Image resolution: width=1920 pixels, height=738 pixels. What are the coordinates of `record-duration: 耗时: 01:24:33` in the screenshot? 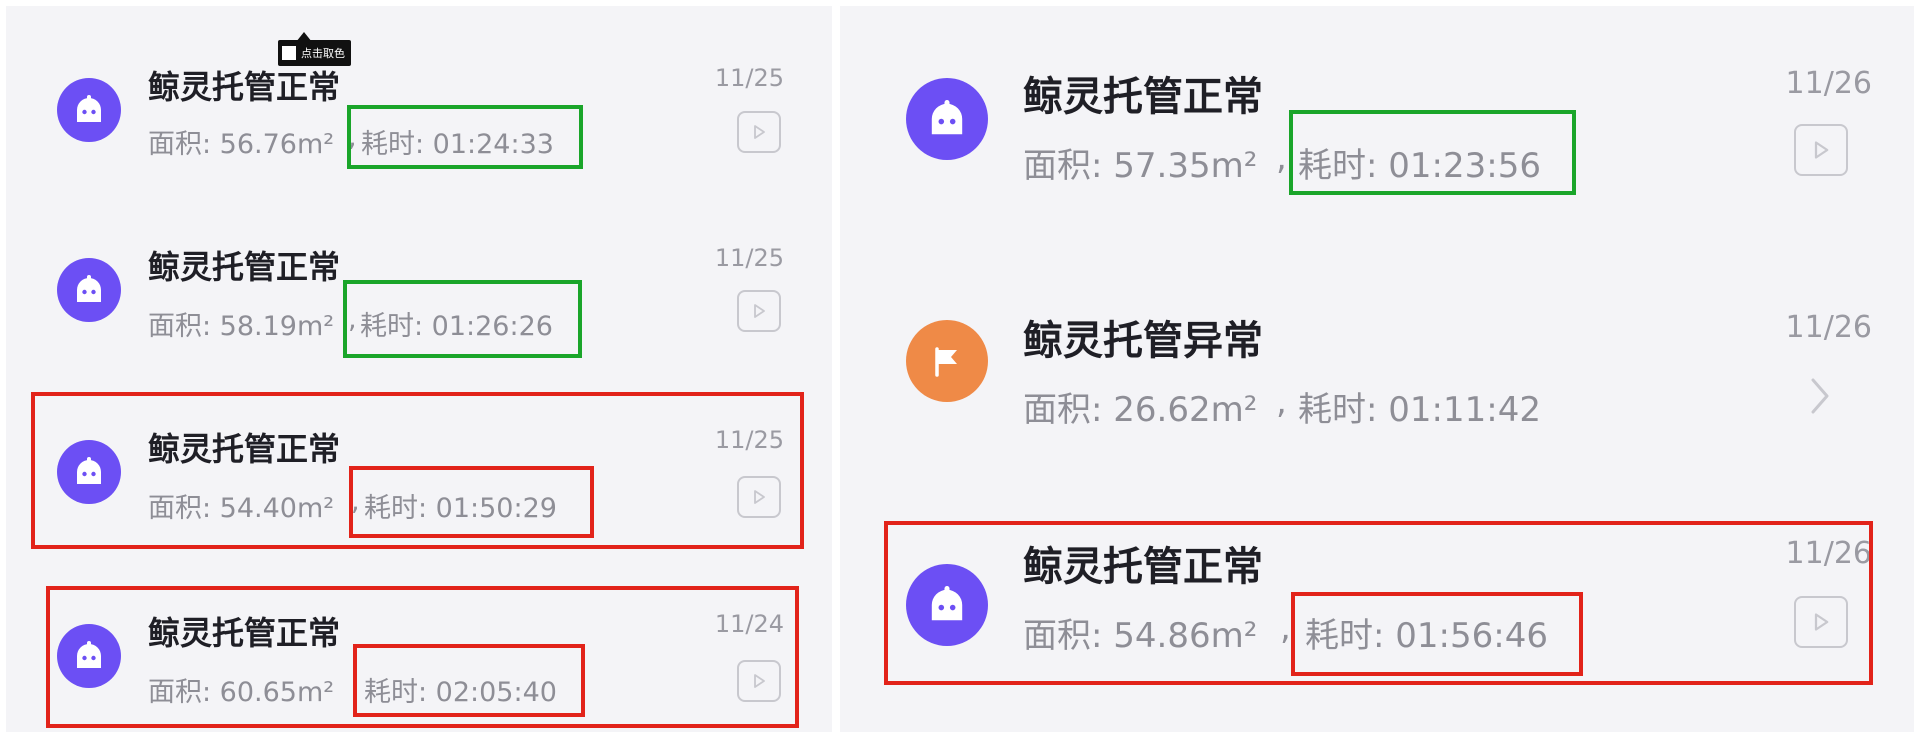 It's located at (457, 144).